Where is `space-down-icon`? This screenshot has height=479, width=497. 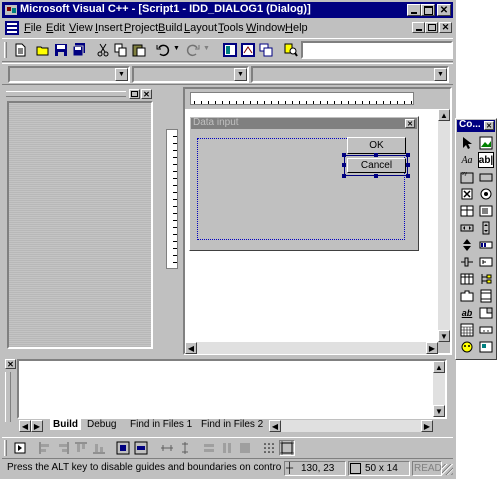
space-down-icon is located at coordinates (185, 448).